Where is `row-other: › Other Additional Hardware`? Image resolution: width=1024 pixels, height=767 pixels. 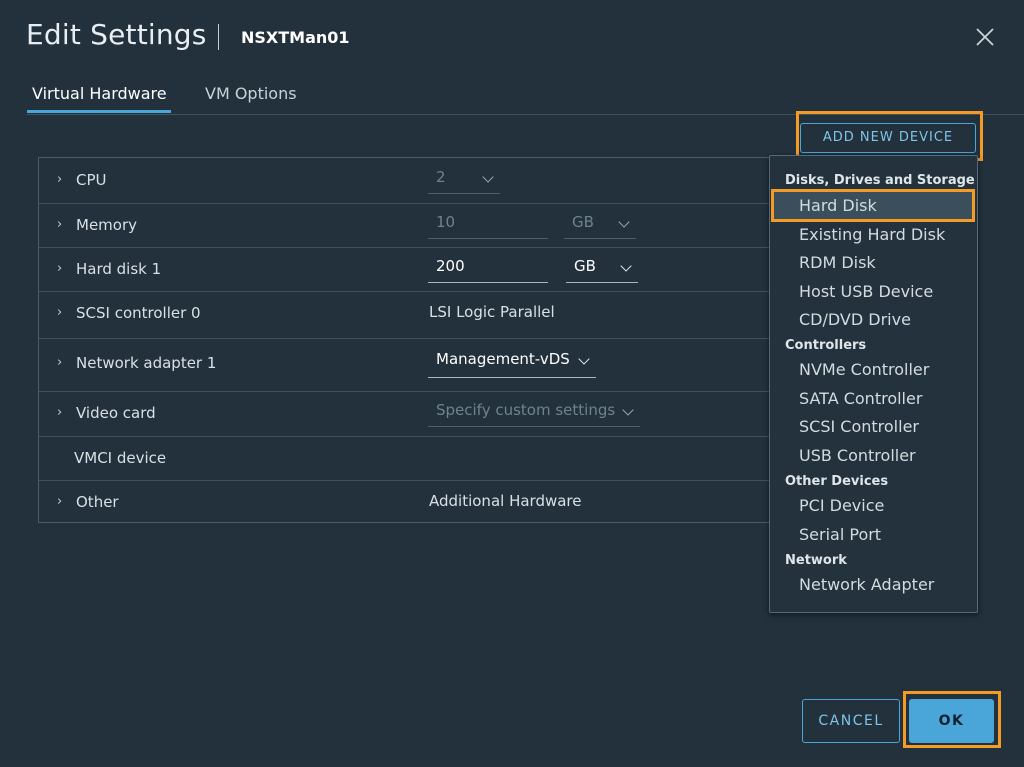
row-other: › Other Additional Hardware is located at coordinates (419, 501).